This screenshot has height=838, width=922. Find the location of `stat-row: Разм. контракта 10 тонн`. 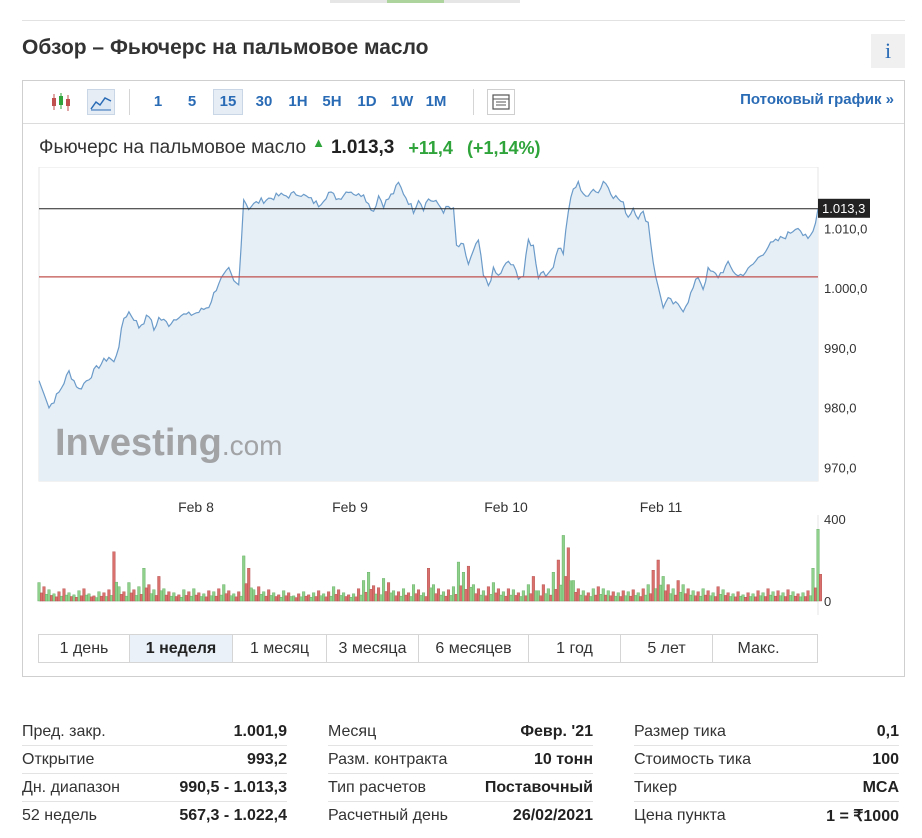

stat-row: Разм. контракта 10 тонн is located at coordinates (460, 760).